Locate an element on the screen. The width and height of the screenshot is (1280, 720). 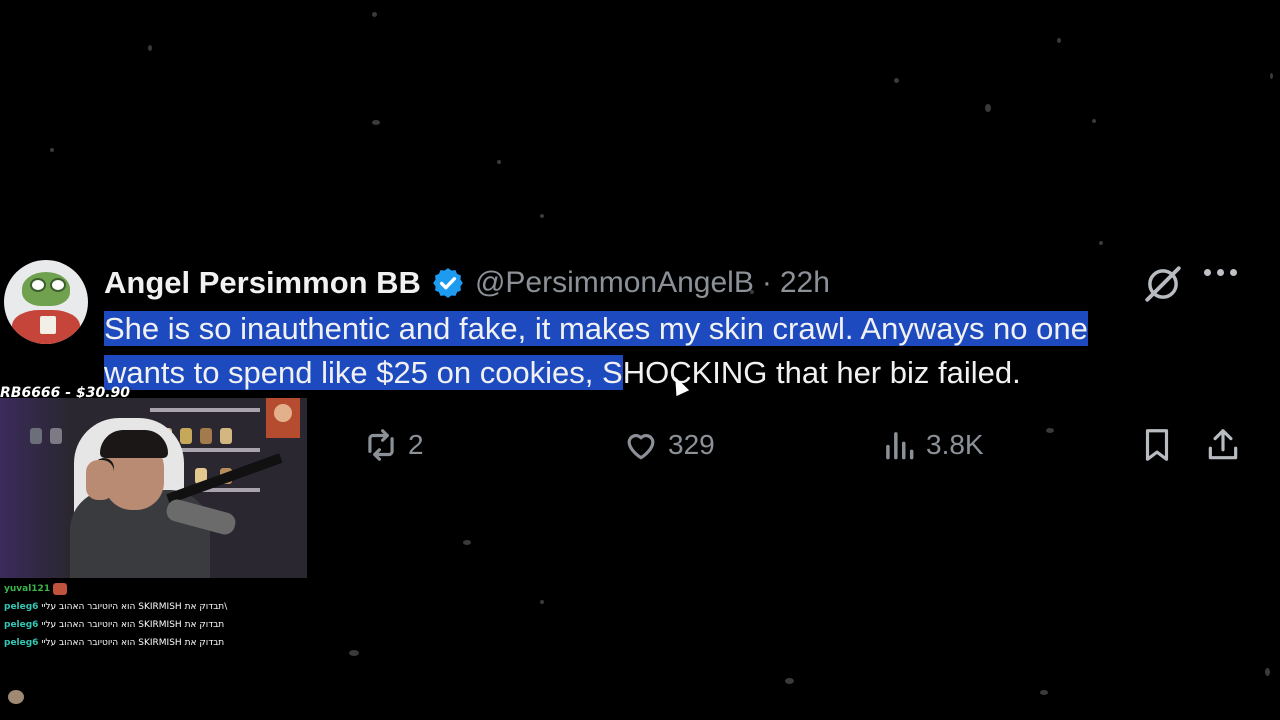
like-count: 329 is located at coordinates (691, 444).